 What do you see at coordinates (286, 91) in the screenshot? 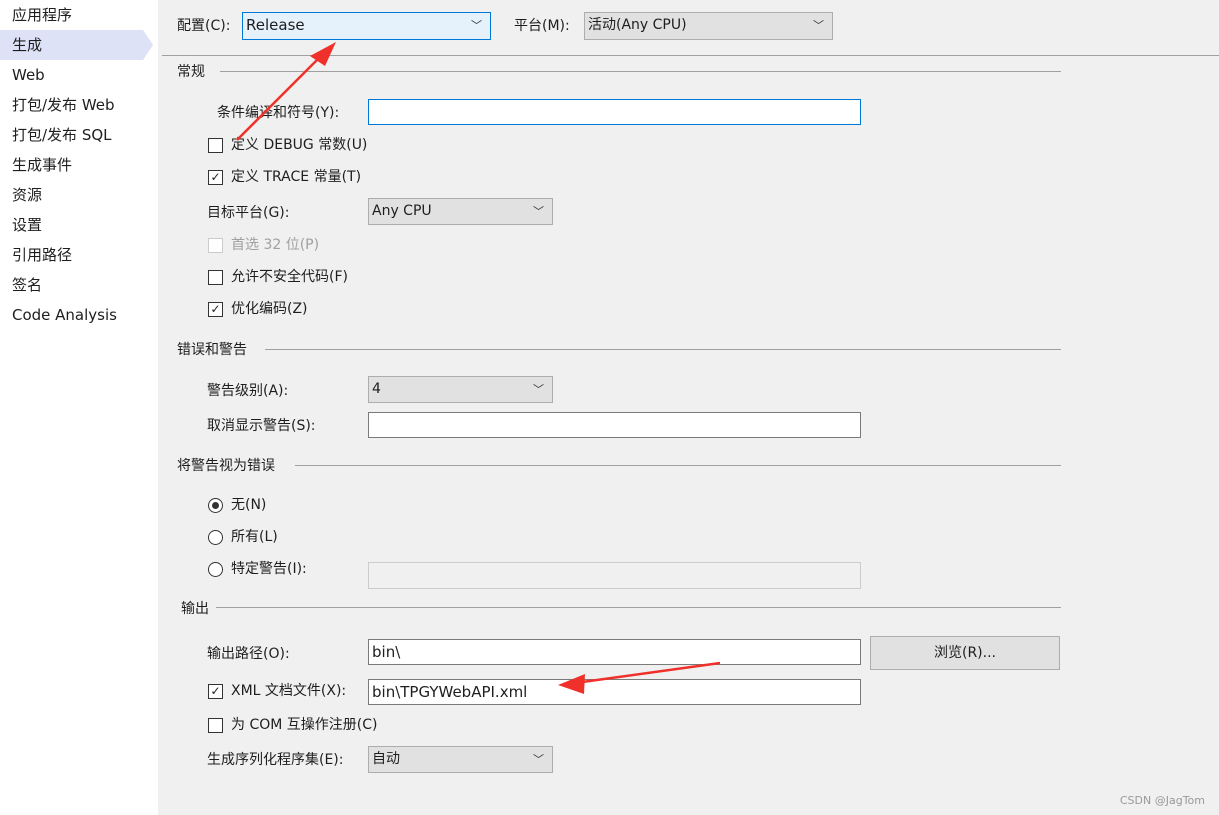
I see `annotation-arrow-config` at bounding box center [286, 91].